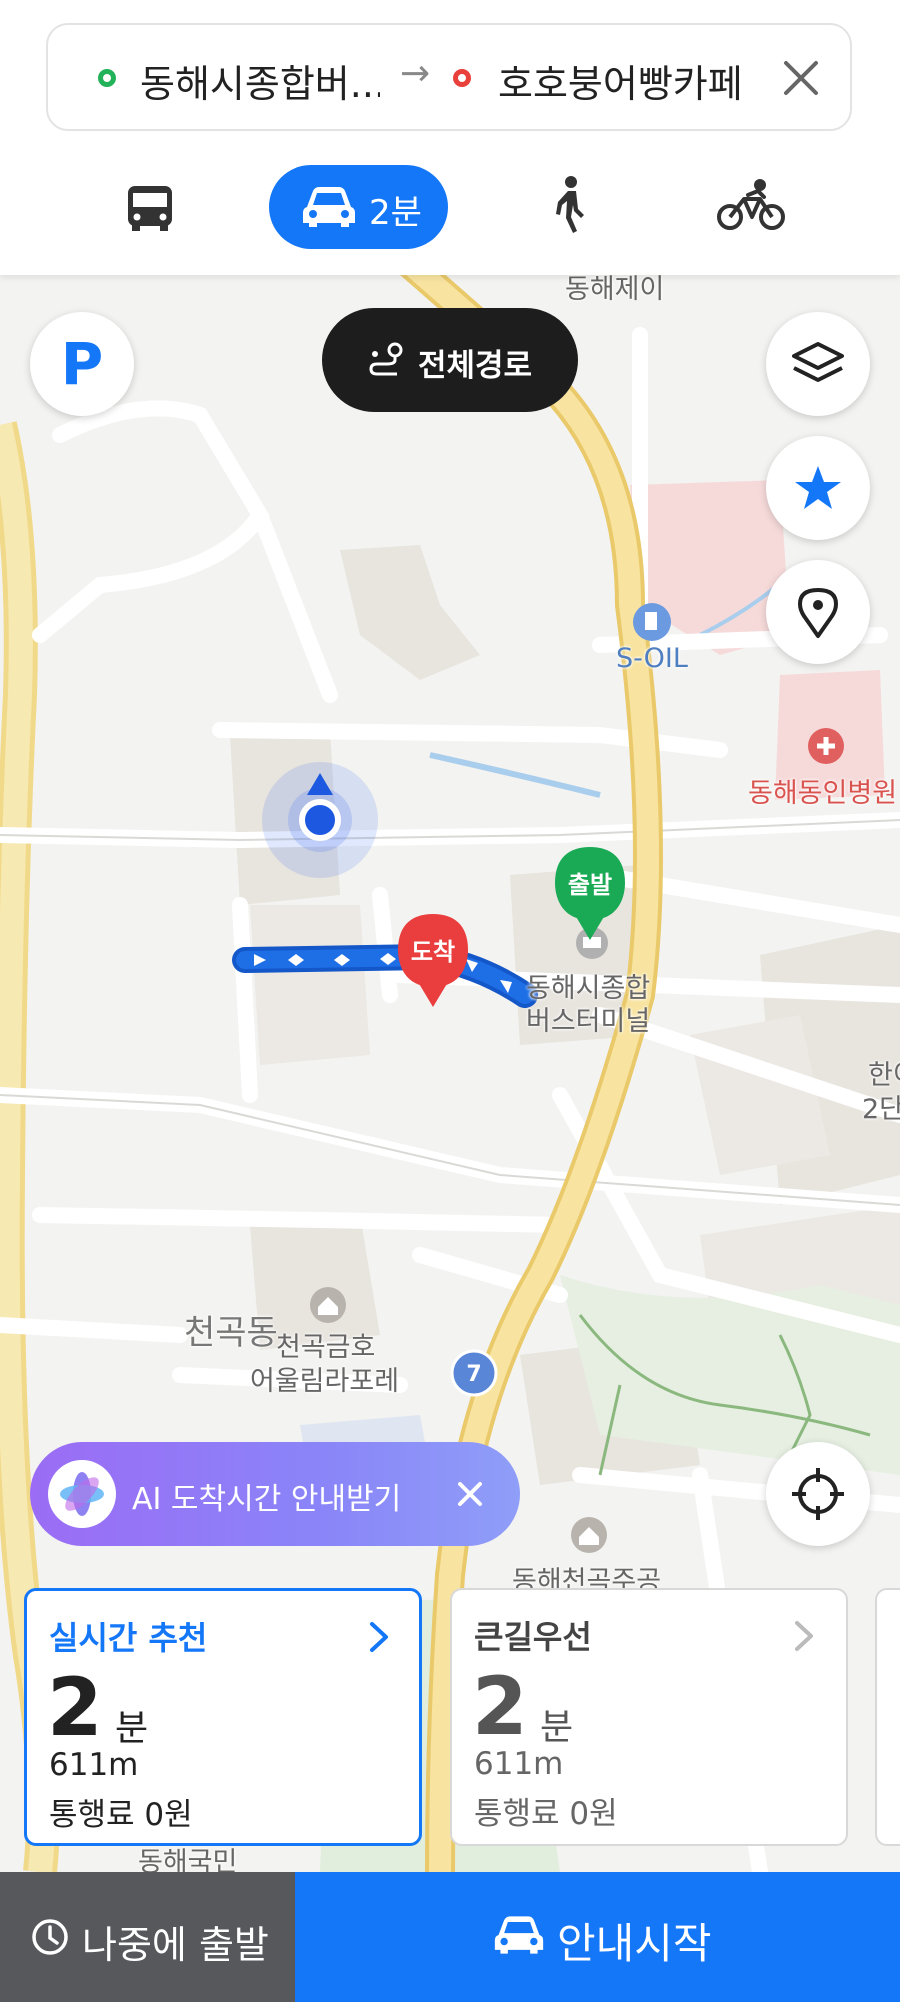 The image size is (900, 2002). What do you see at coordinates (415, 73) in the screenshot?
I see `arrow-right-icon: →` at bounding box center [415, 73].